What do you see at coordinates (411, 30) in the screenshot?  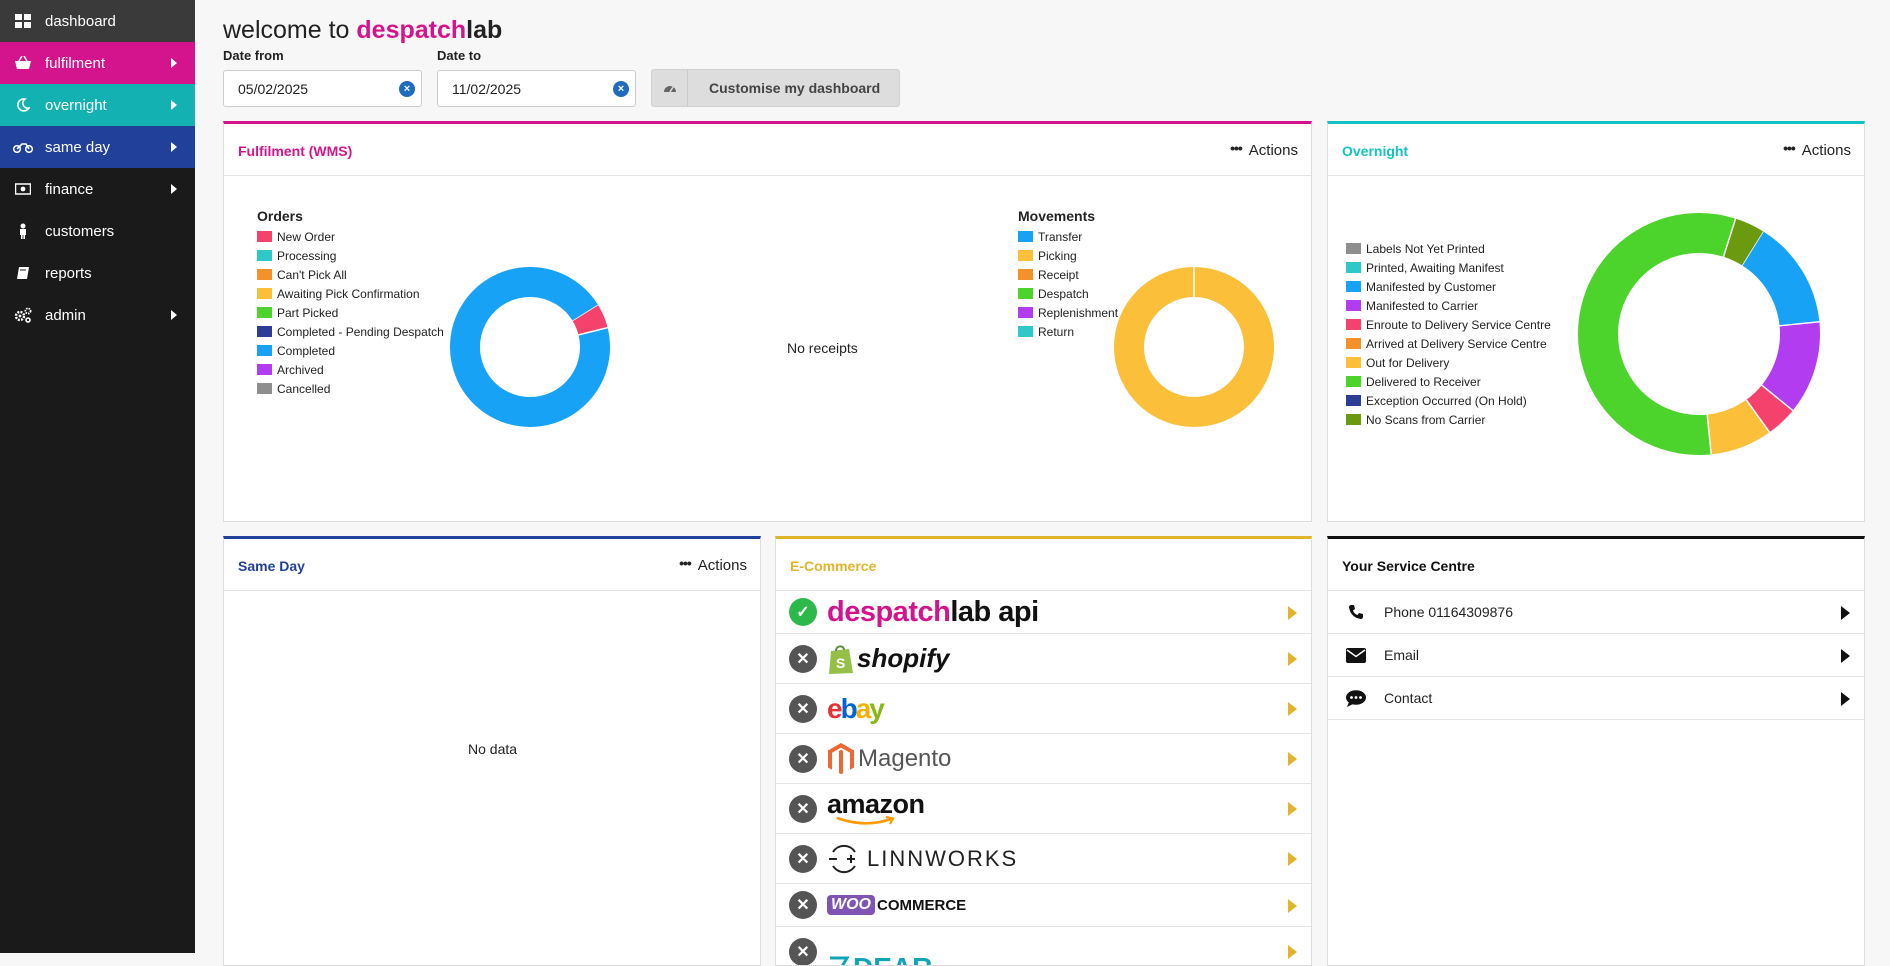 I see `brand-despatch: despatch` at bounding box center [411, 30].